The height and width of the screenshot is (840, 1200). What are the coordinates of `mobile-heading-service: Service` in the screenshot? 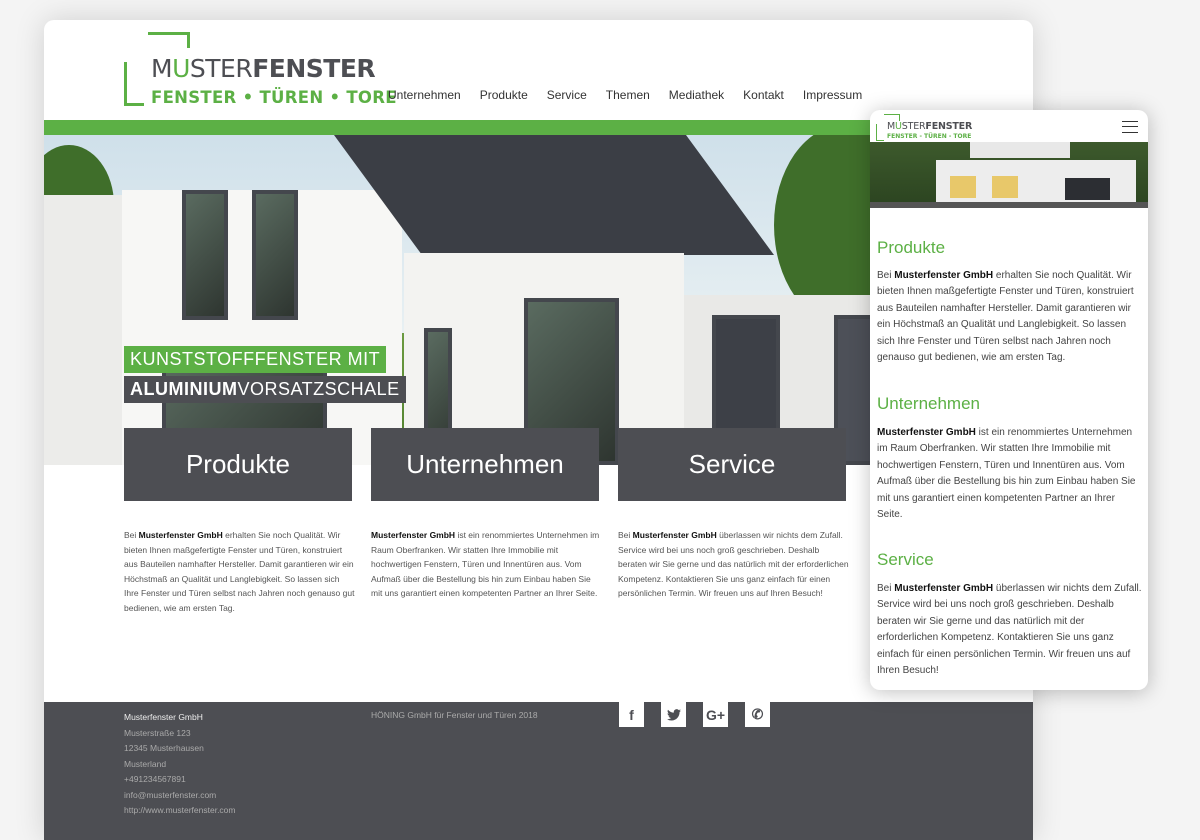 It's located at (905, 559).